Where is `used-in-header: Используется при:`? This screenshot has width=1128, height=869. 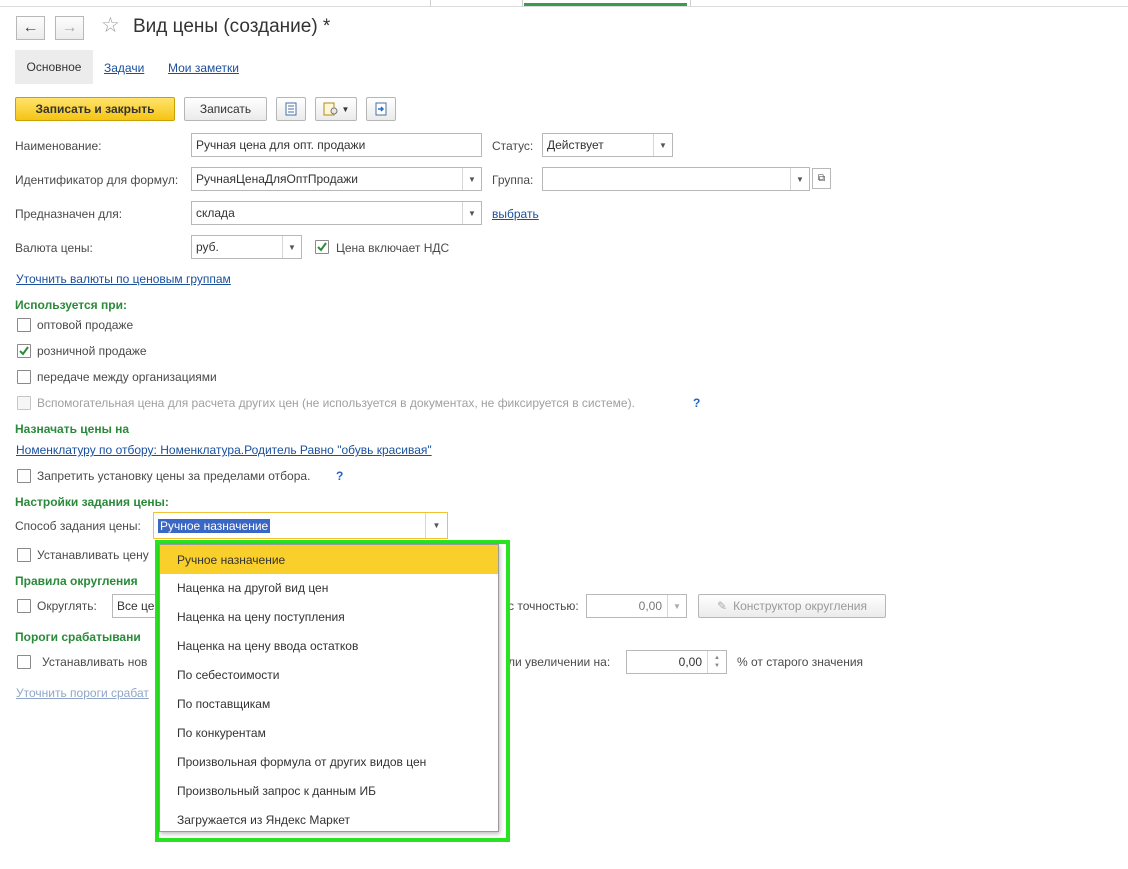 used-in-header: Используется при: is located at coordinates (71, 305).